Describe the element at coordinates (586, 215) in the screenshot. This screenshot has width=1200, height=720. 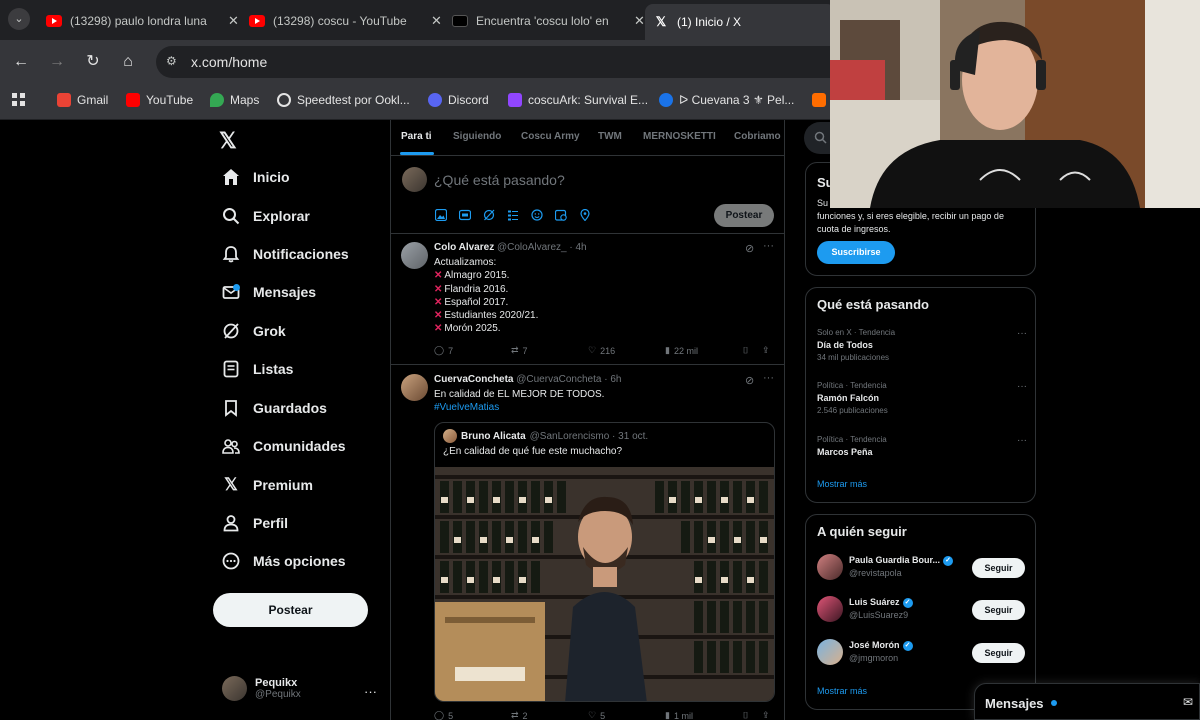
I see `location-icon` at that location.